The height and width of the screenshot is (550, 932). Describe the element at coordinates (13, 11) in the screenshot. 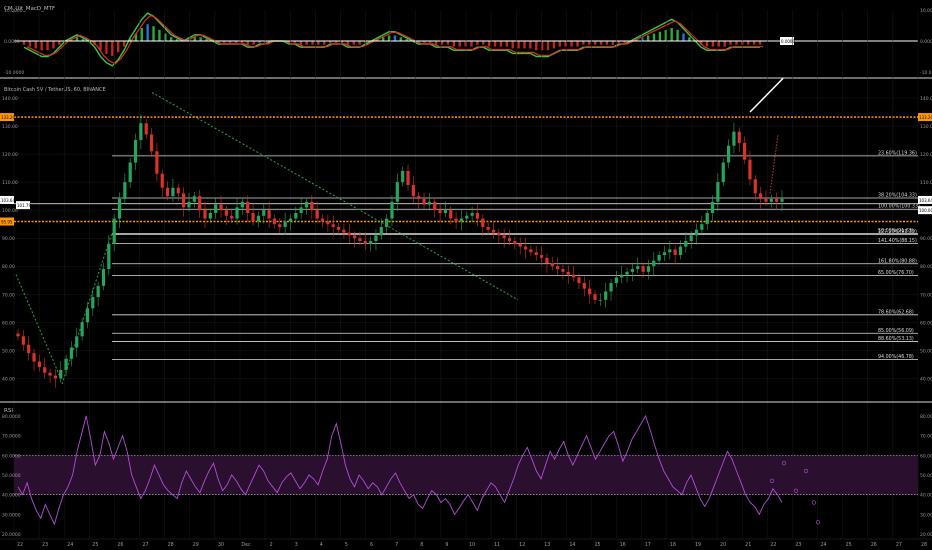

I see `macd-tick-left: 10.0000` at that location.